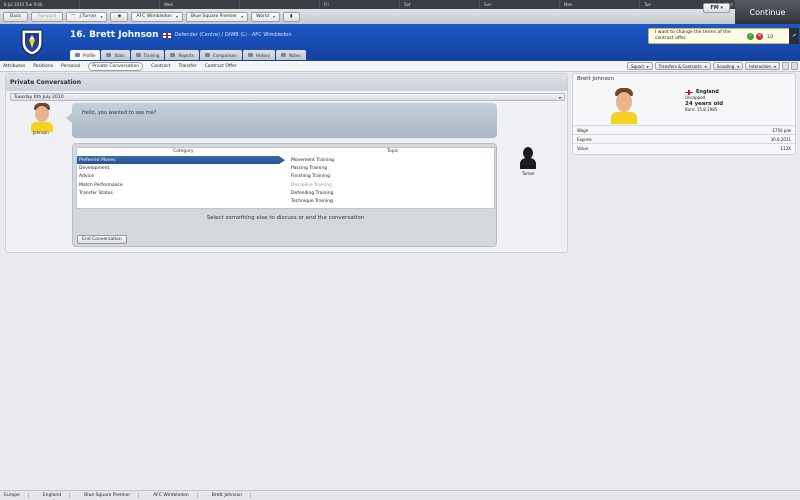 This screenshot has width=800, height=500. I want to click on tab-notes: Notes, so click(290, 55).